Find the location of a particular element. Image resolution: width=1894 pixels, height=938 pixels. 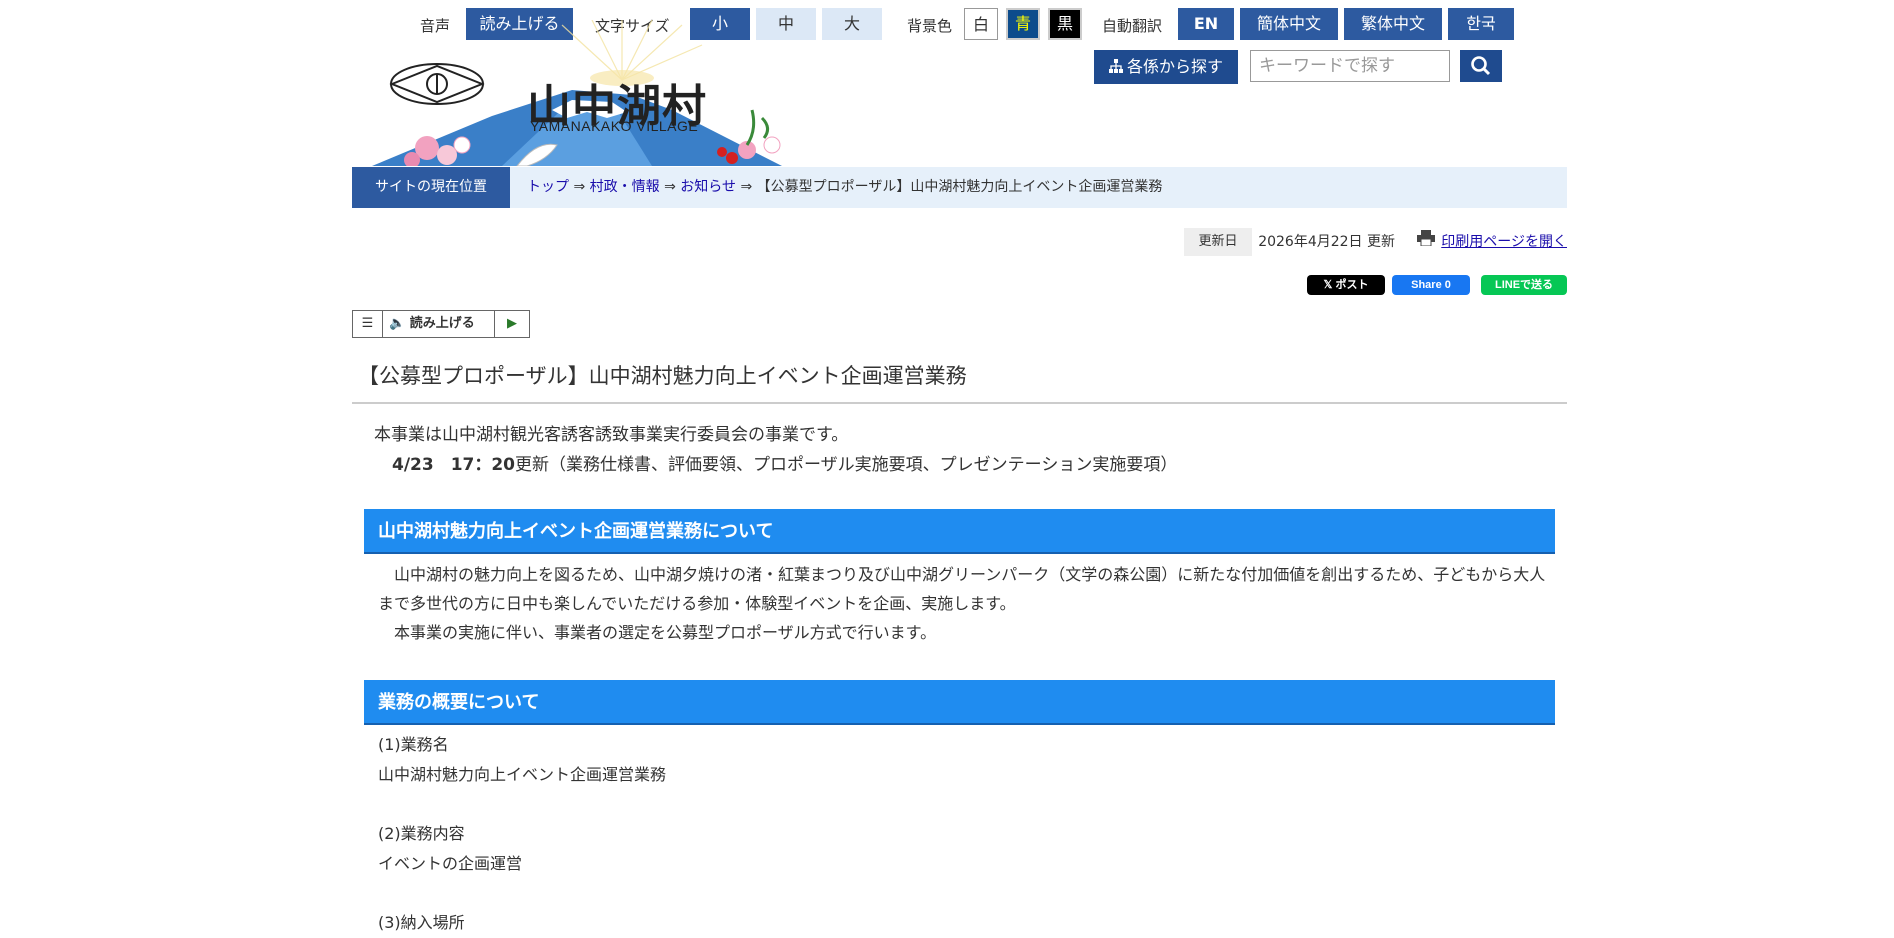

item-body: イベントの企画運営 is located at coordinates (450, 863).